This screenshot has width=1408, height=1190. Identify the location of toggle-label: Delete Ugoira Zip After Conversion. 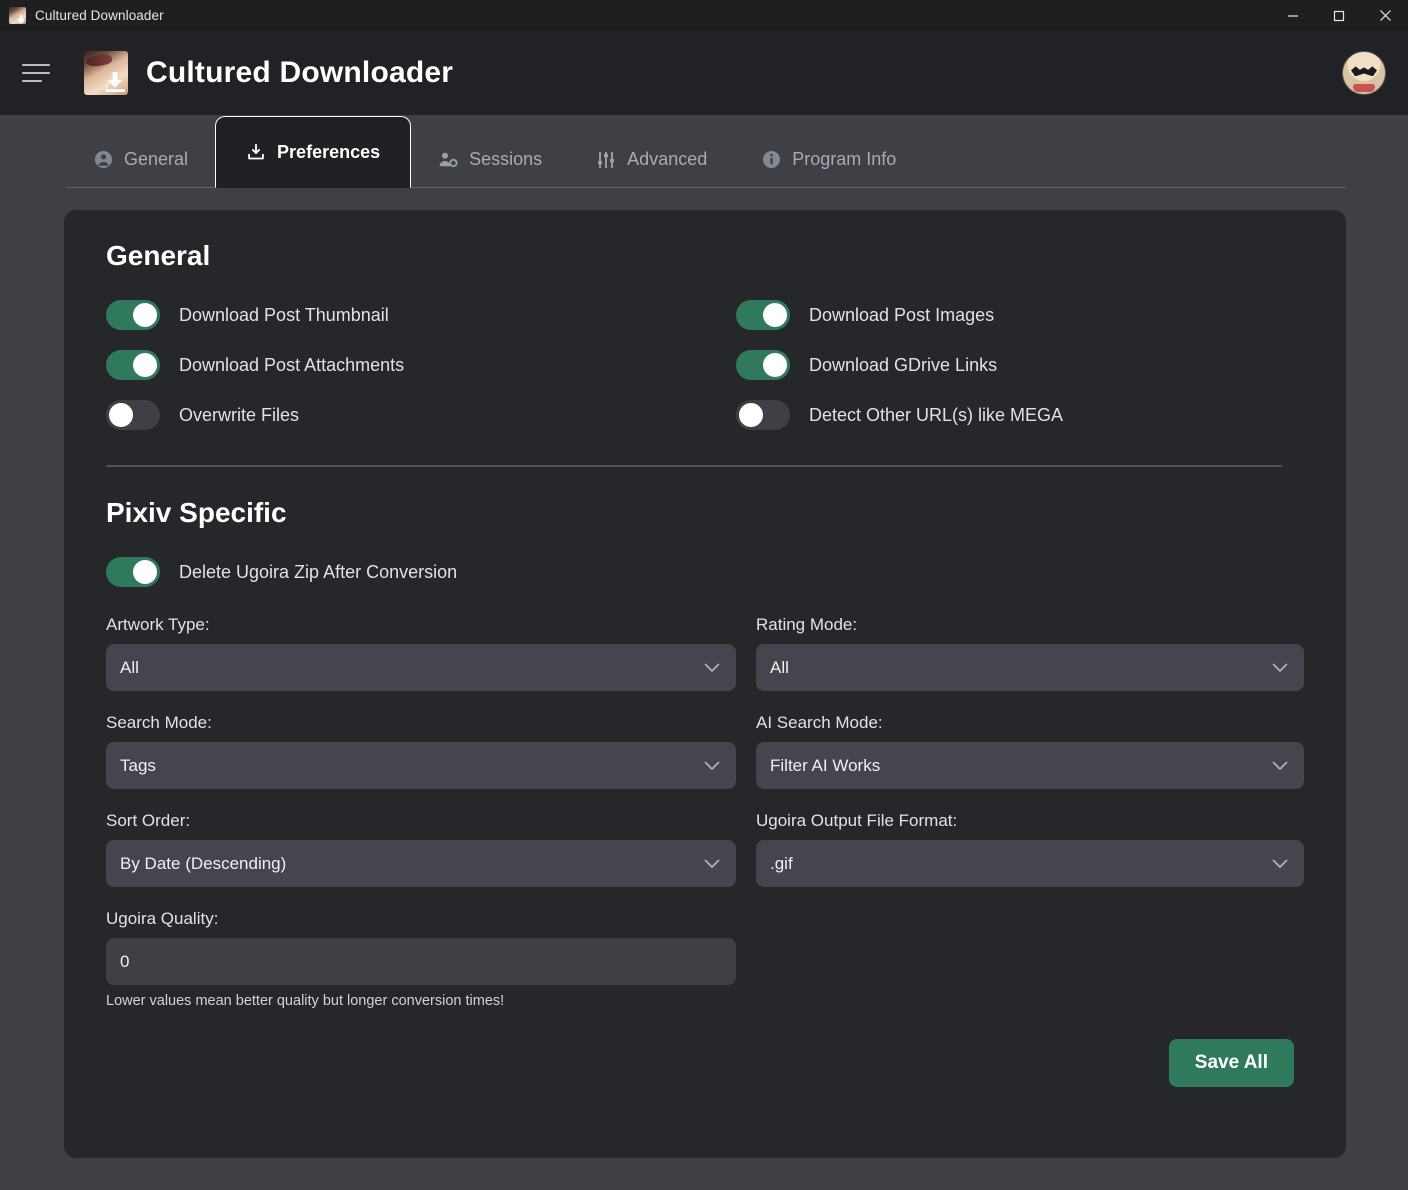
(318, 571).